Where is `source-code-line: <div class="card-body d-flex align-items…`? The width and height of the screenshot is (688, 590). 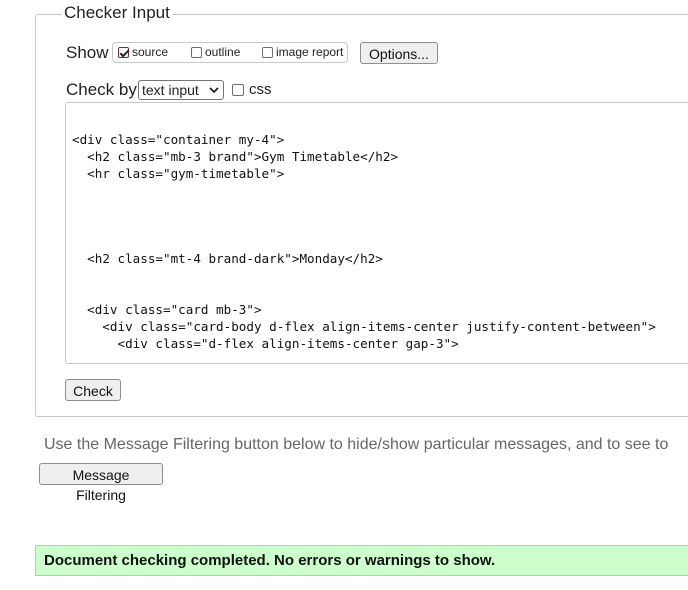 source-code-line: <div class="card-body d-flex align-items… is located at coordinates (364, 326).